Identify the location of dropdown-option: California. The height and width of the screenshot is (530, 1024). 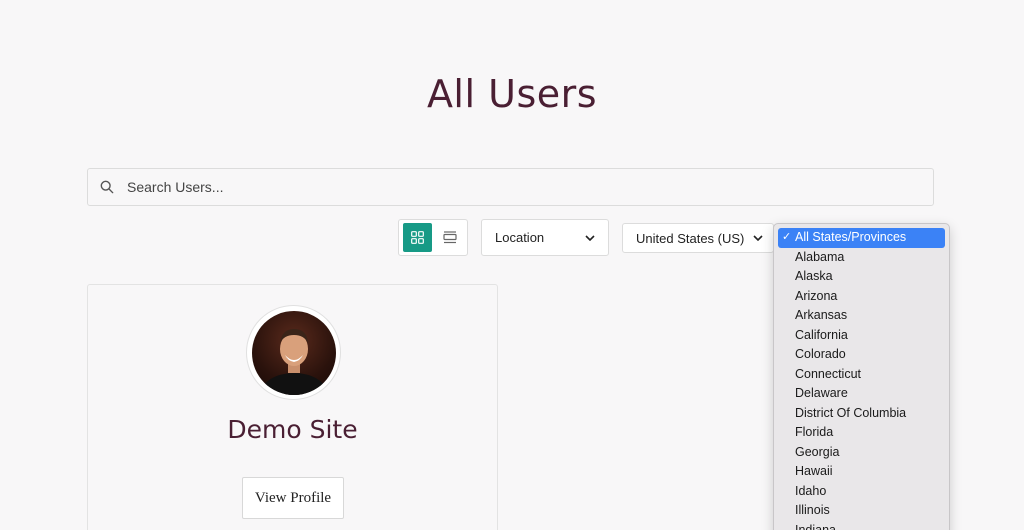
(861, 336).